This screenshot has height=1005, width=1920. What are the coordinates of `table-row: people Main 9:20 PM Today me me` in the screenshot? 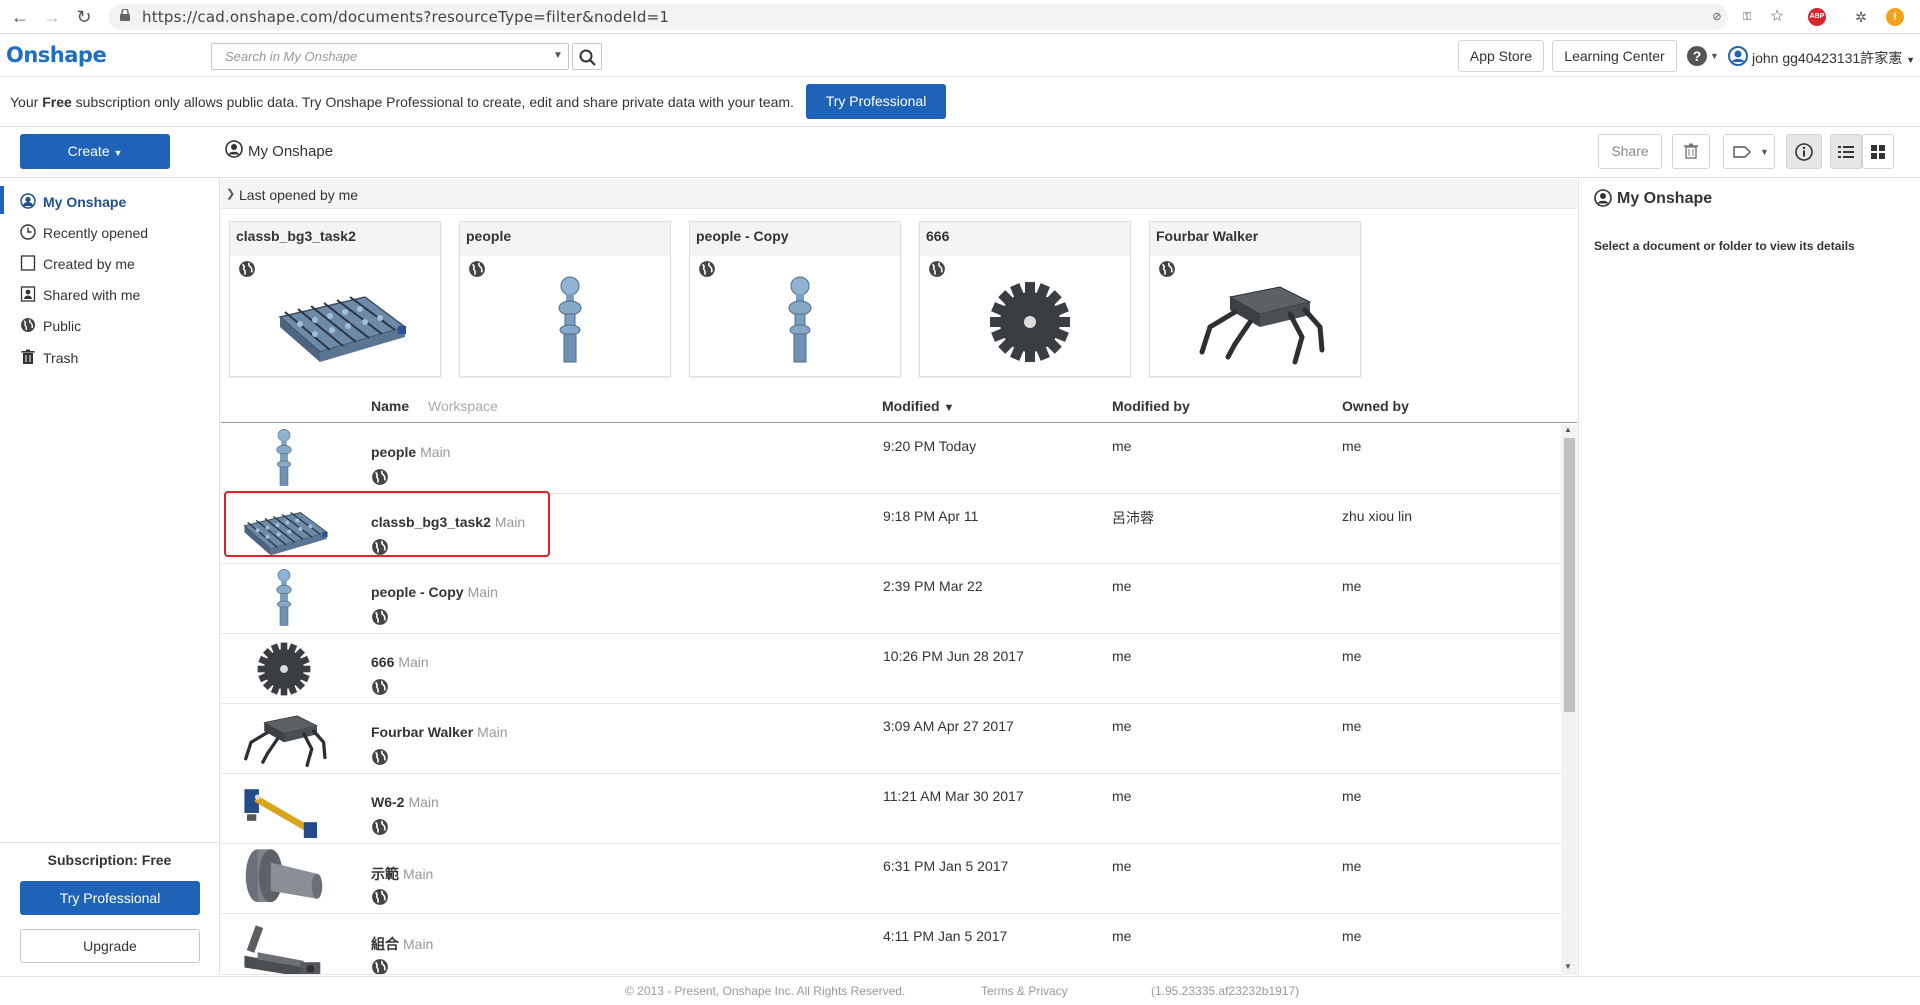 It's located at (891, 459).